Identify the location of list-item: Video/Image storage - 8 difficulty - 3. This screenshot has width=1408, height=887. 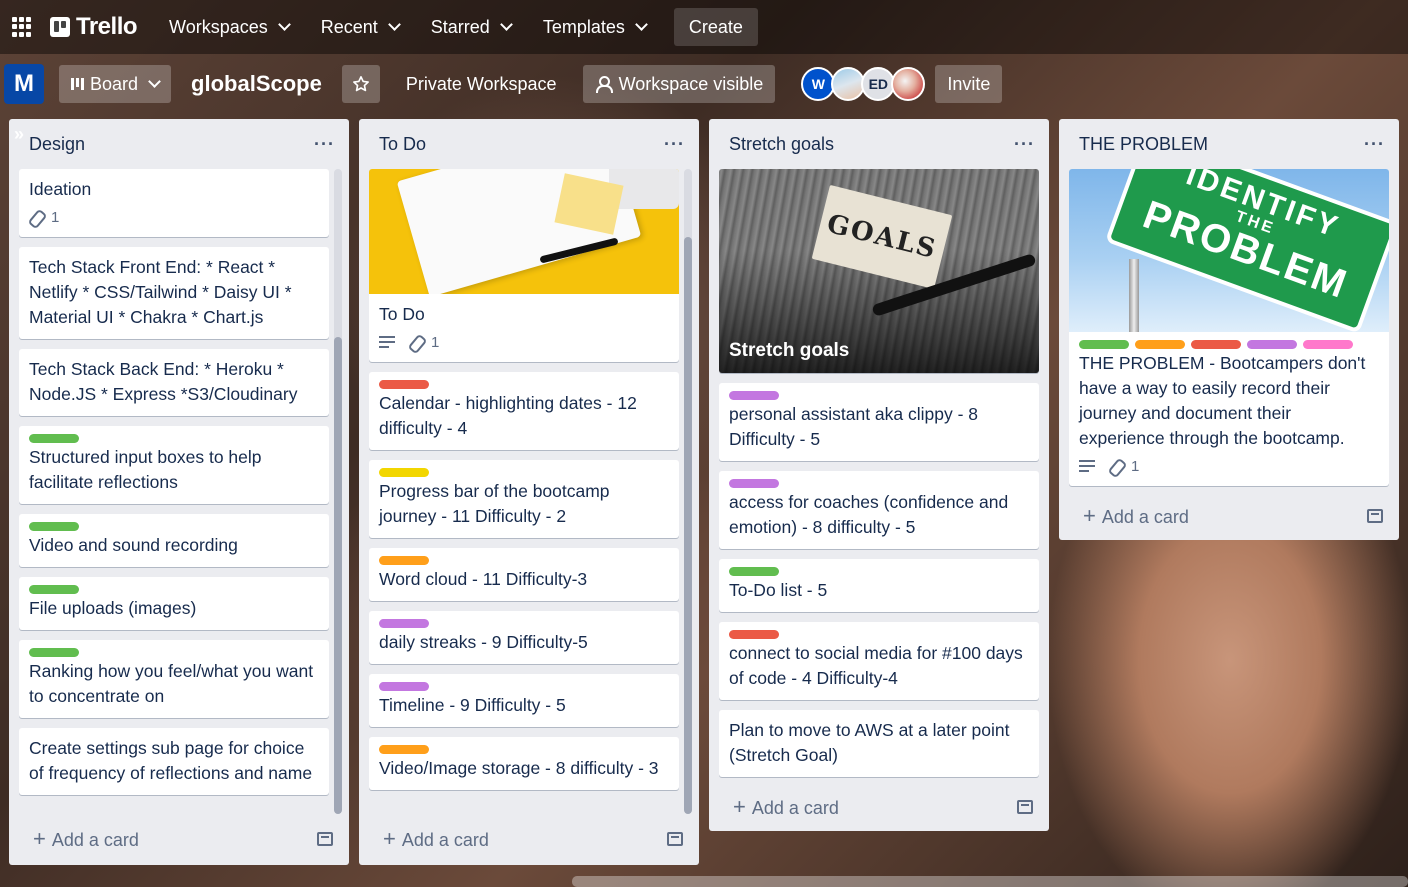
(524, 763).